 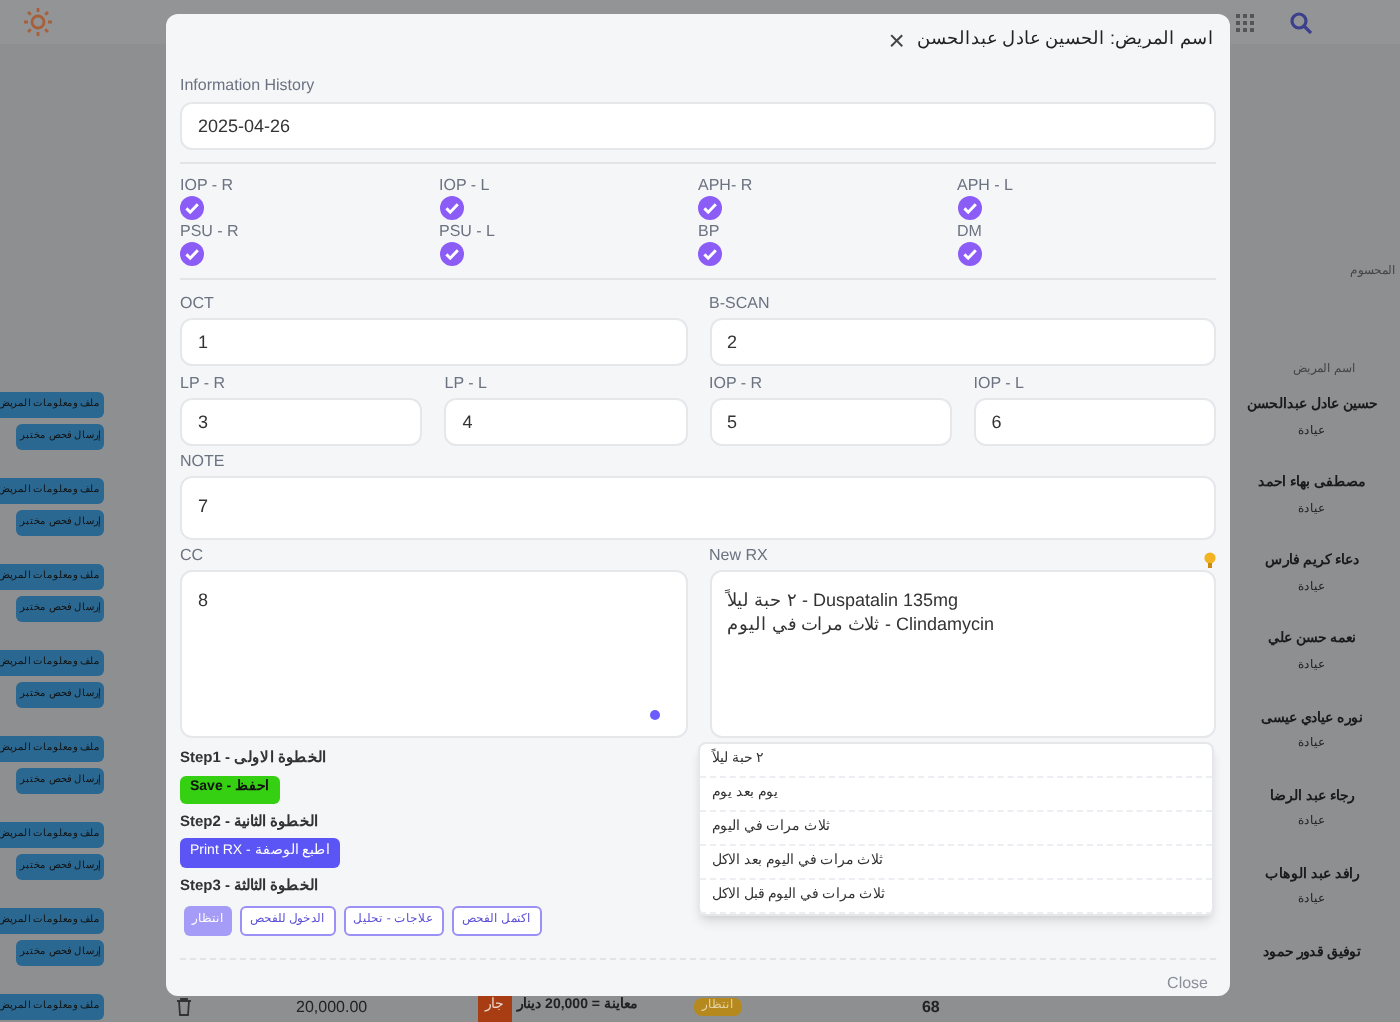 I want to click on field-label: LP - R, so click(x=204, y=384).